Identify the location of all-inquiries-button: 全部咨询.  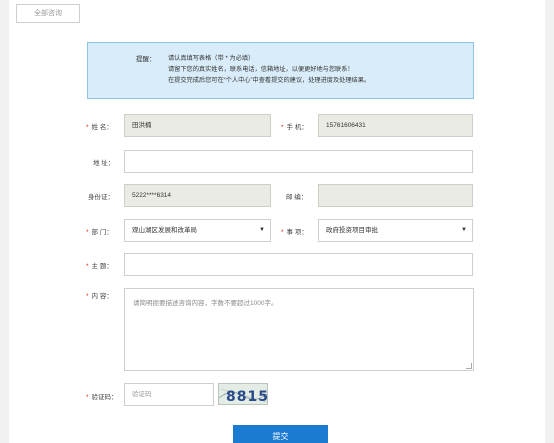
(48, 13).